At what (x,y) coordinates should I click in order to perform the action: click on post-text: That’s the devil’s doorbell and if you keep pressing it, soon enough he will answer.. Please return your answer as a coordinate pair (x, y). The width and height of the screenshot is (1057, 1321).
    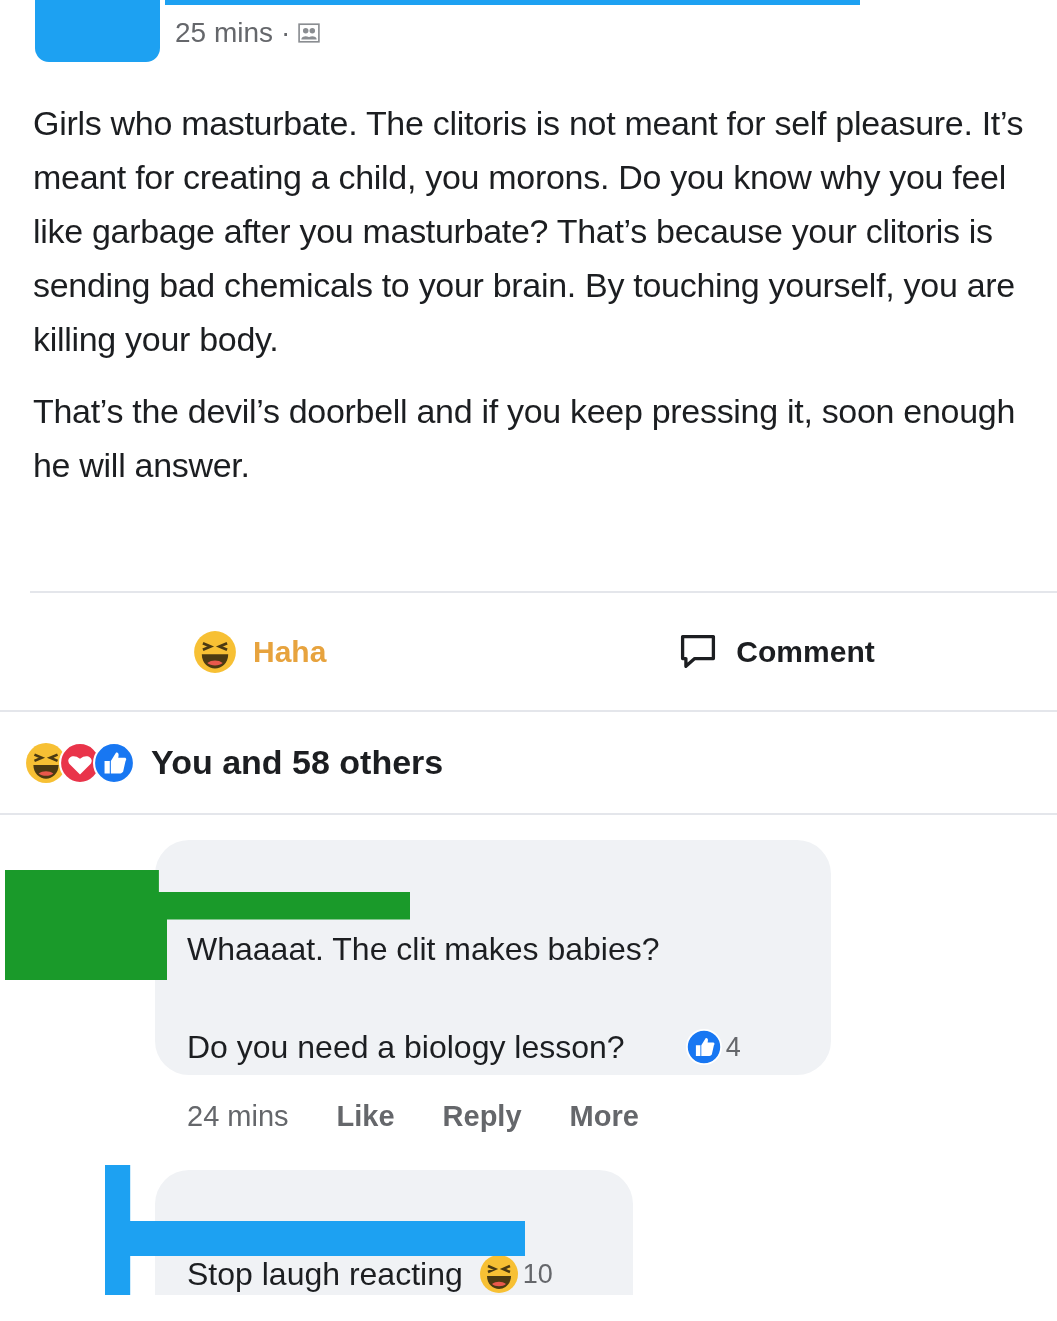
    Looking at the image, I should click on (524, 438).